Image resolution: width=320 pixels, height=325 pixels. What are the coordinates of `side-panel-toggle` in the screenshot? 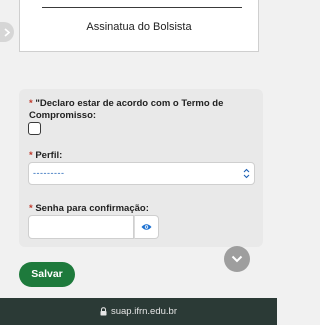 It's located at (7, 32).